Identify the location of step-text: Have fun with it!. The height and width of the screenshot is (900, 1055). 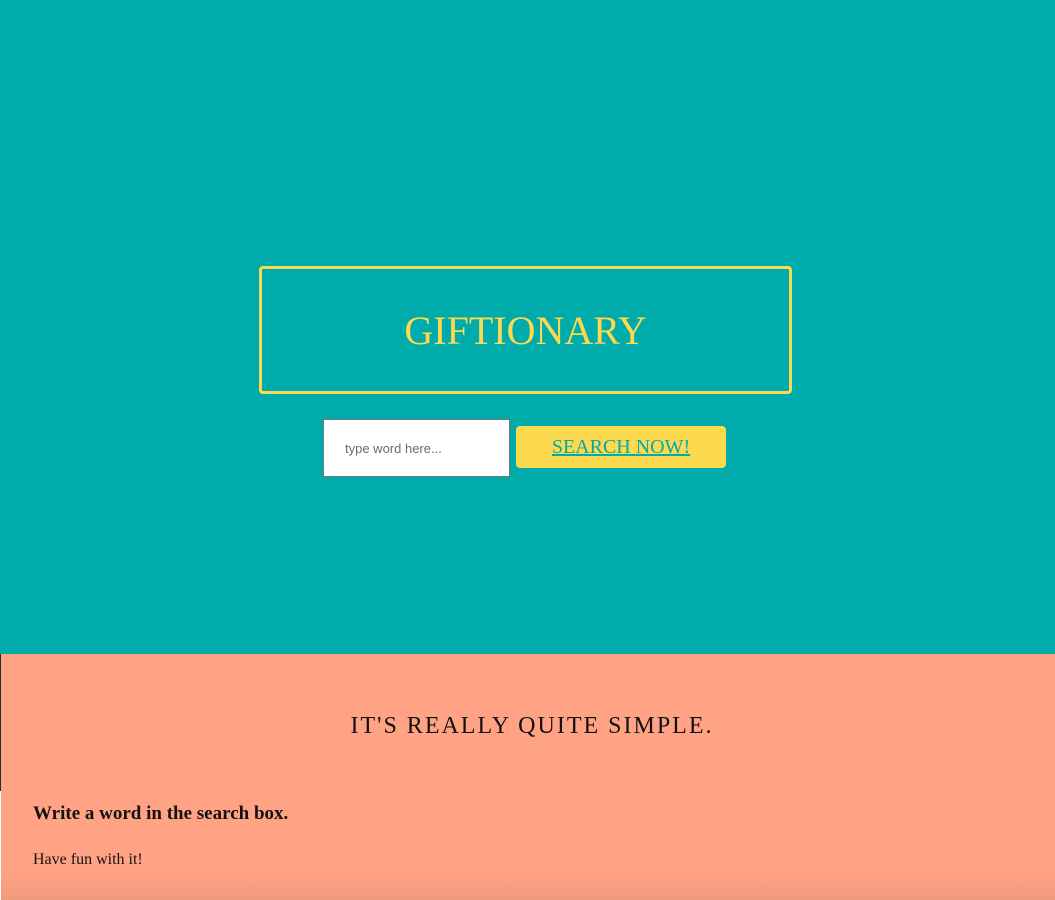
(88, 859).